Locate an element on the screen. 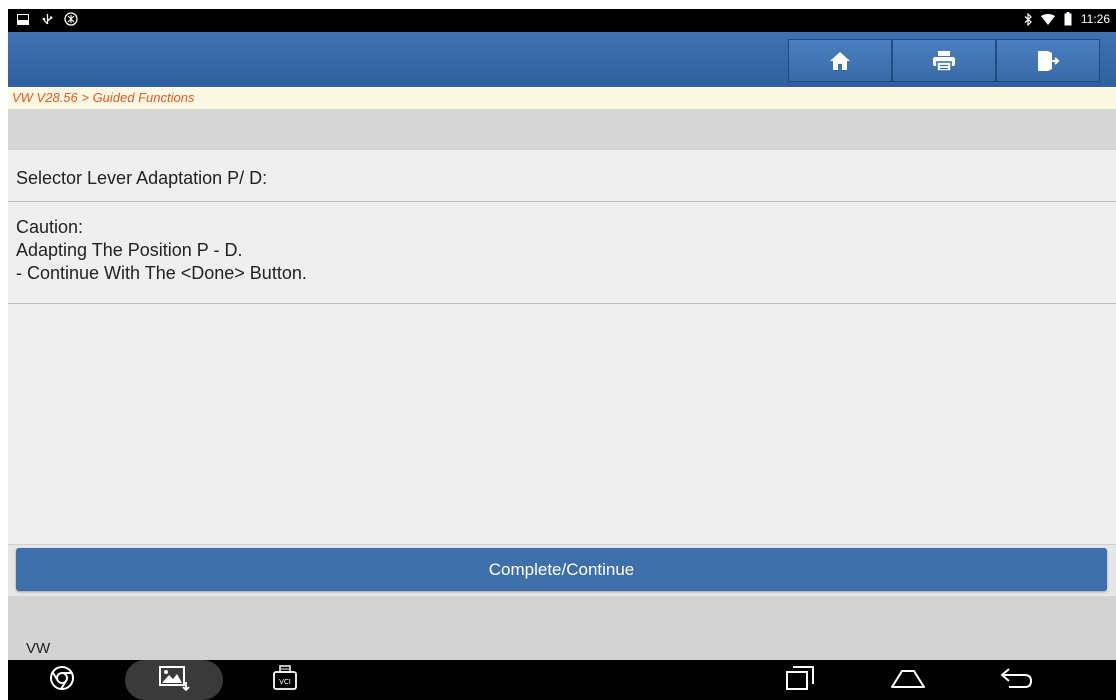 The height and width of the screenshot is (700, 1116). browser-icon is located at coordinates (62, 680).